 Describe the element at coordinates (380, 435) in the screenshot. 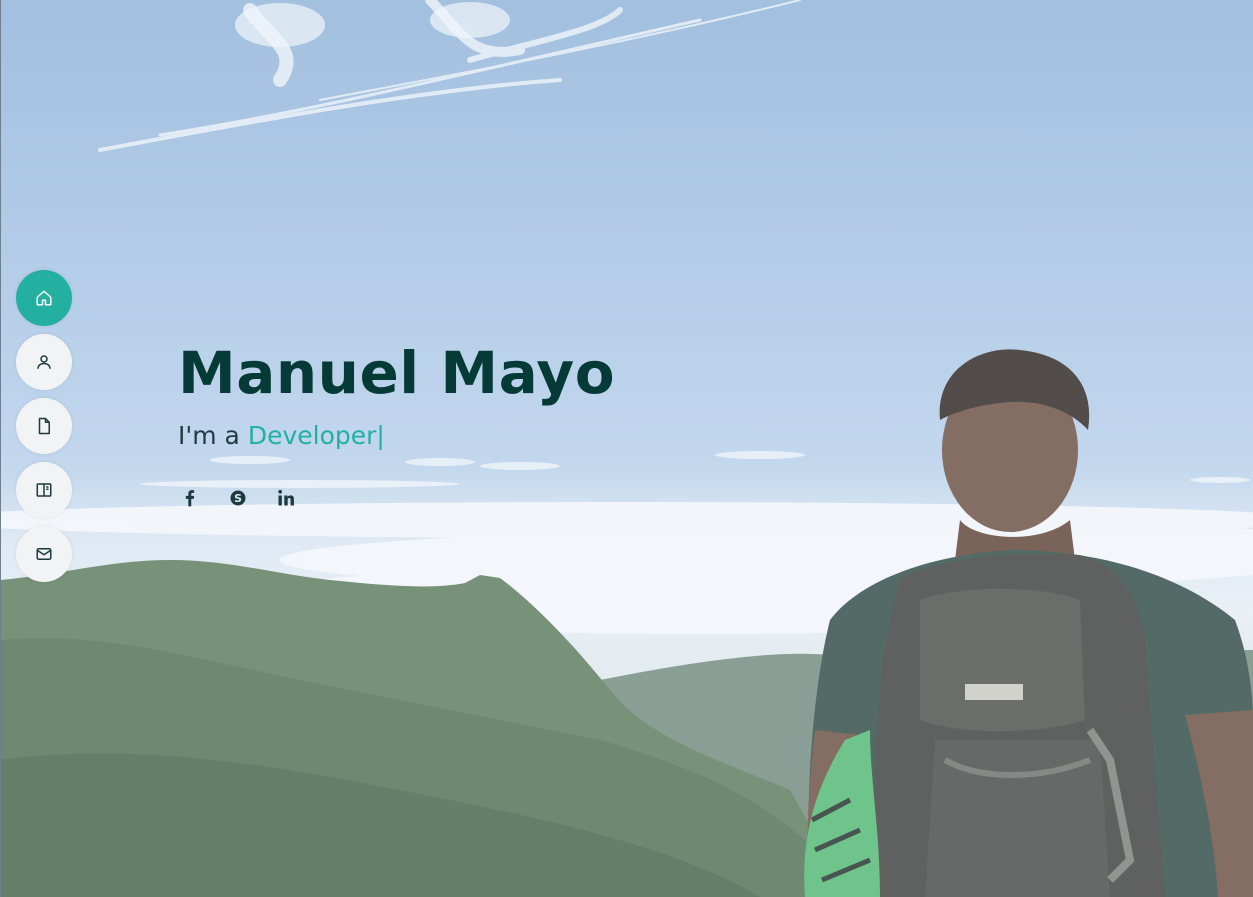

I see `typing-cursor: |` at that location.